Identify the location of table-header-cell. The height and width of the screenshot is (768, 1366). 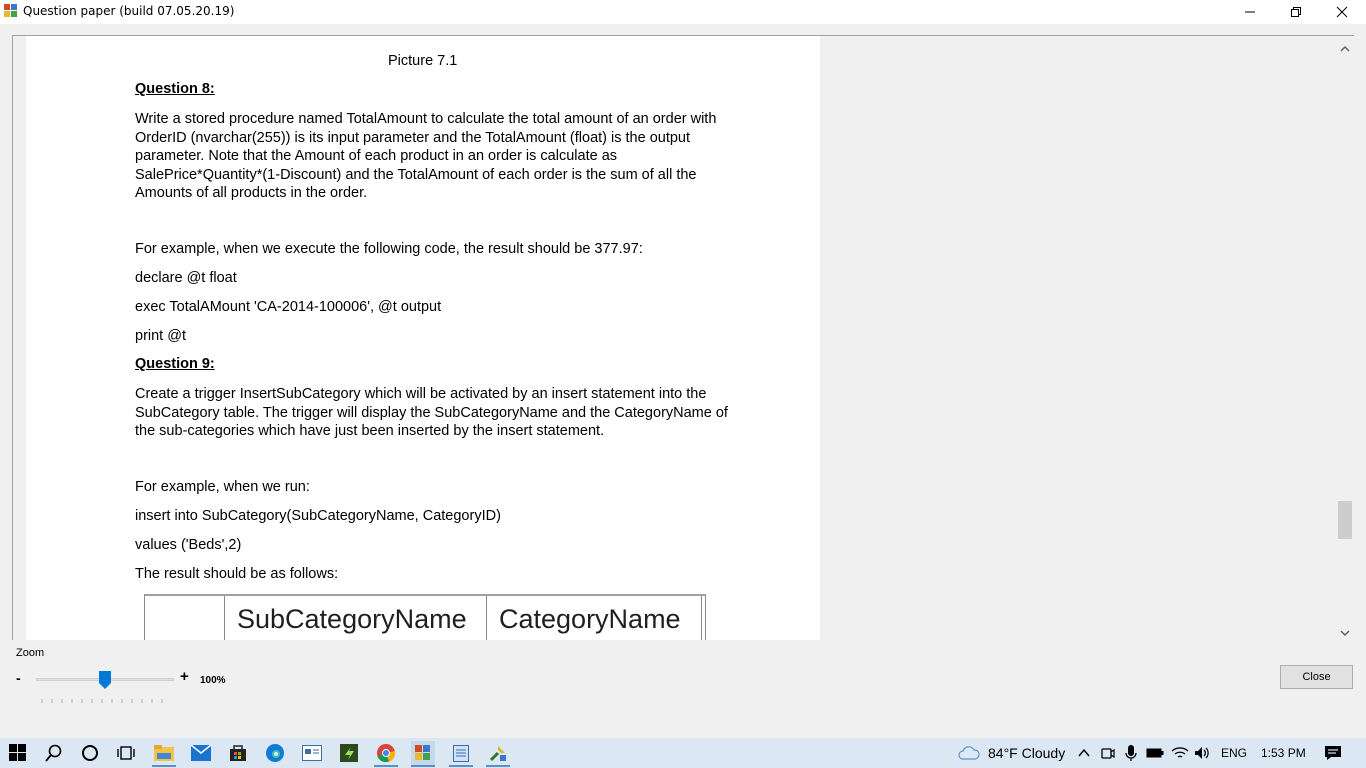
(185, 618).